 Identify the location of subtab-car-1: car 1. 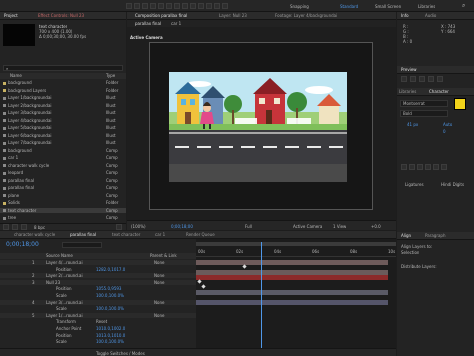
(176, 23).